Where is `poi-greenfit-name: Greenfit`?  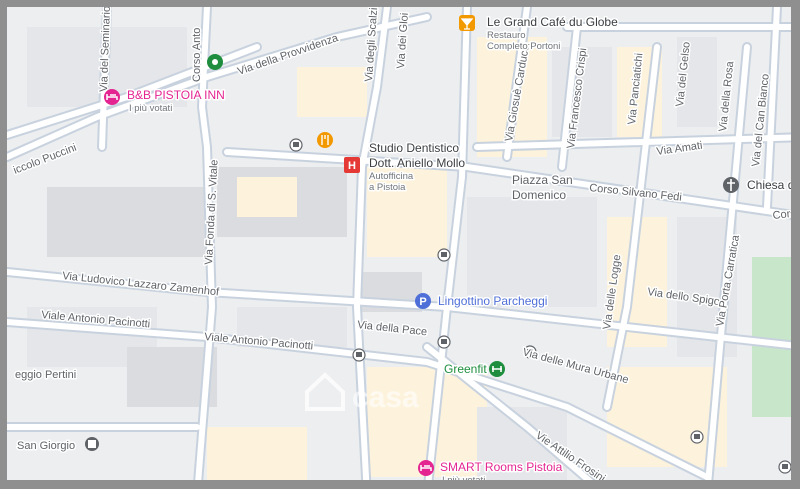 poi-greenfit-name: Greenfit is located at coordinates (465, 369).